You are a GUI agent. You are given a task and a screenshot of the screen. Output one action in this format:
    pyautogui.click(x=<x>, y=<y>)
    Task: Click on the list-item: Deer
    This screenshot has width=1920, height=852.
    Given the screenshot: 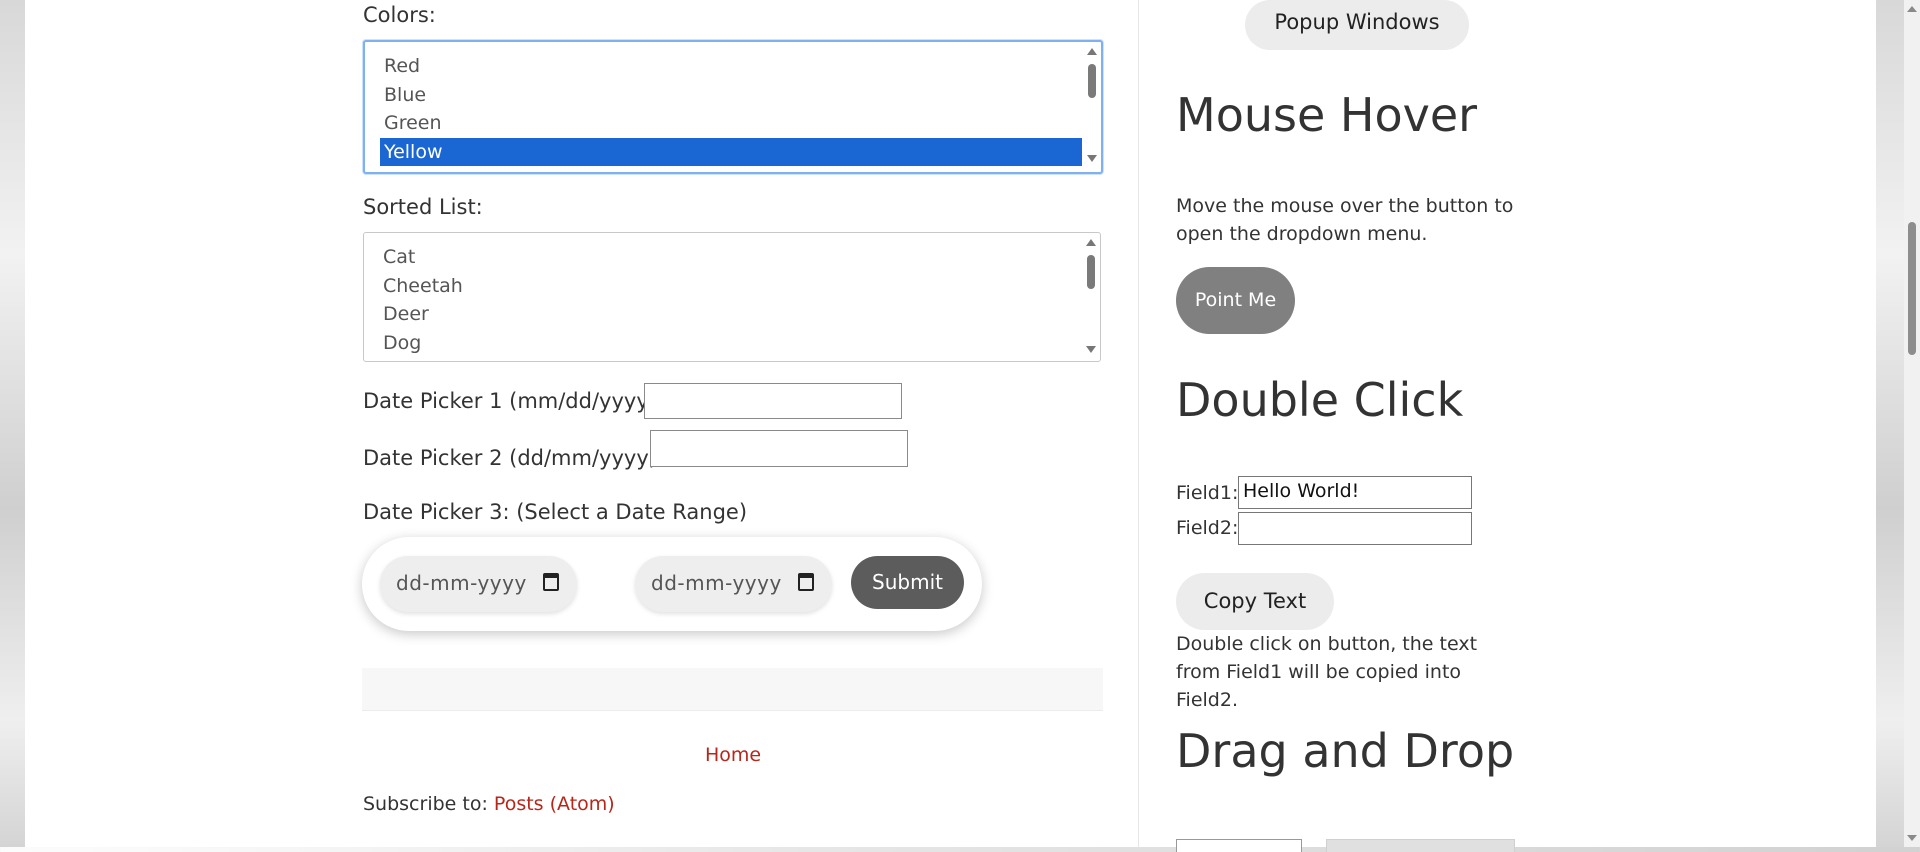 What is the action you would take?
    pyautogui.click(x=730, y=314)
    